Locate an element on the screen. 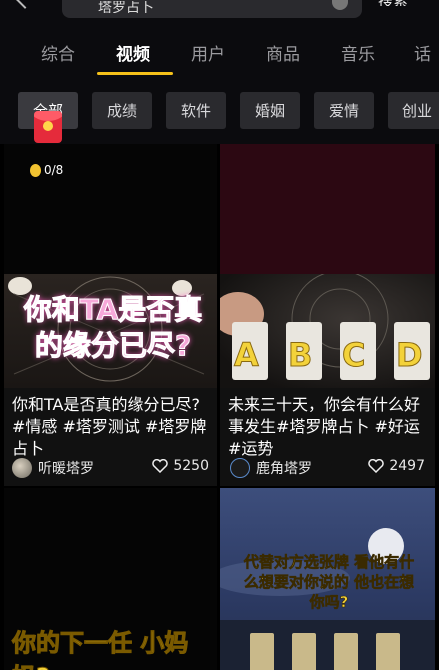 Image resolution: width=439 pixels, height=670 pixels. tab-music: 音乐 is located at coordinates (358, 52).